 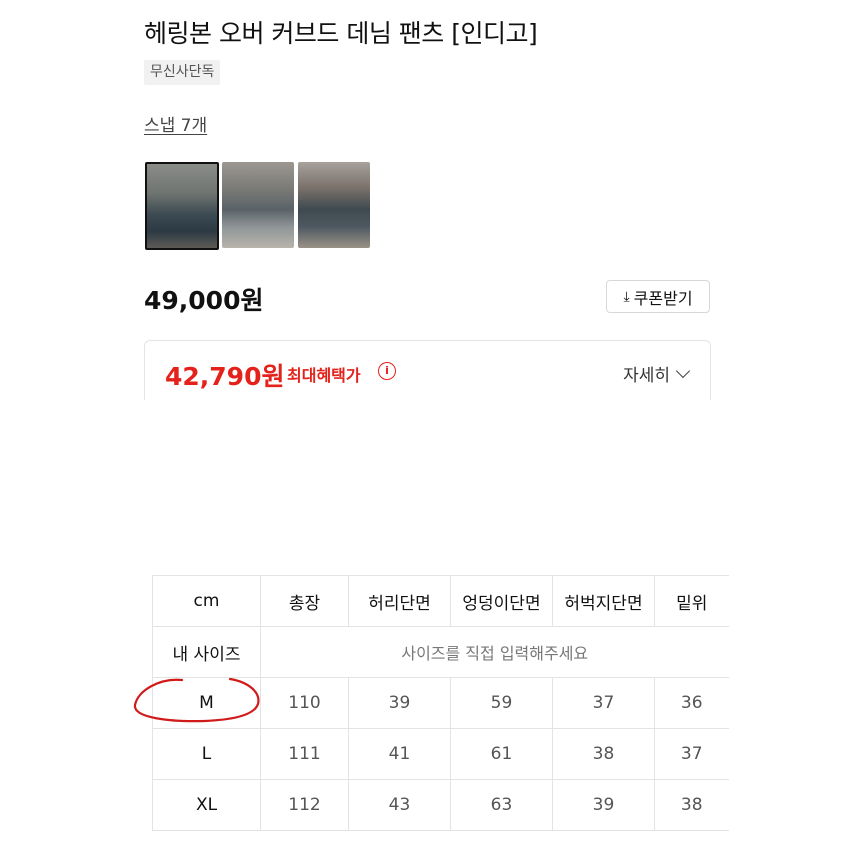 I want to click on exclusive-badge: 무신사단독, so click(x=182, y=72).